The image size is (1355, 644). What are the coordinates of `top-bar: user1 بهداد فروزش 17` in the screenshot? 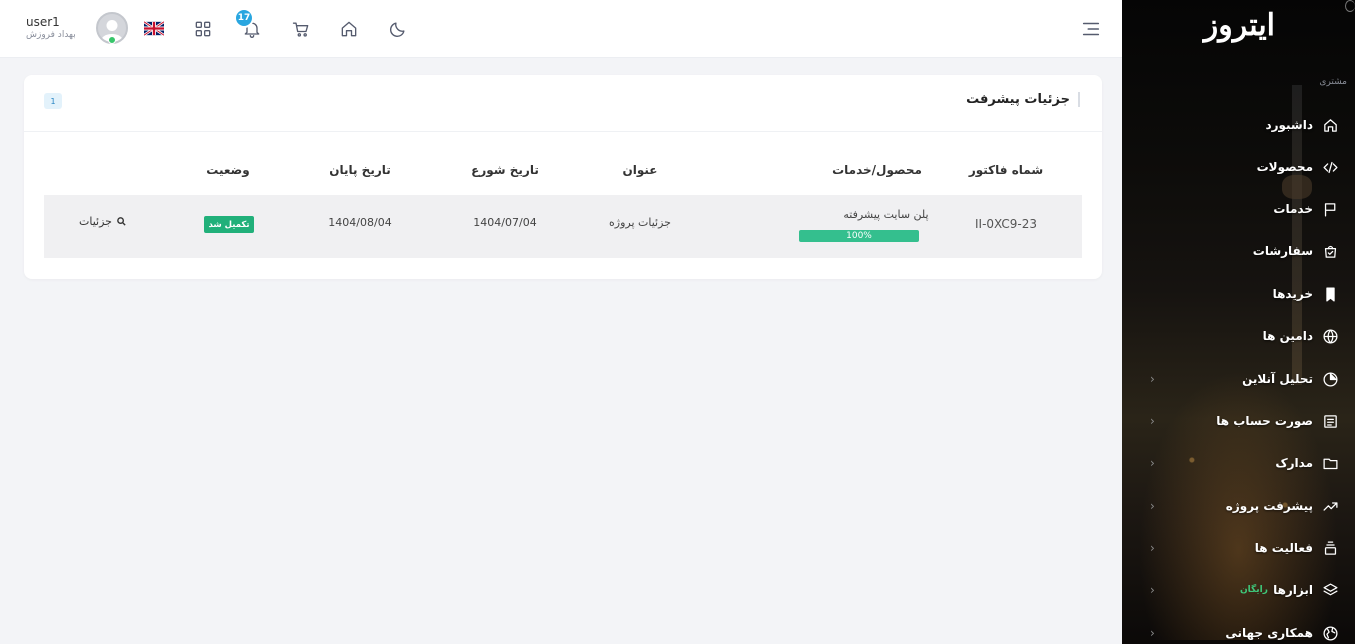 It's located at (561, 29).